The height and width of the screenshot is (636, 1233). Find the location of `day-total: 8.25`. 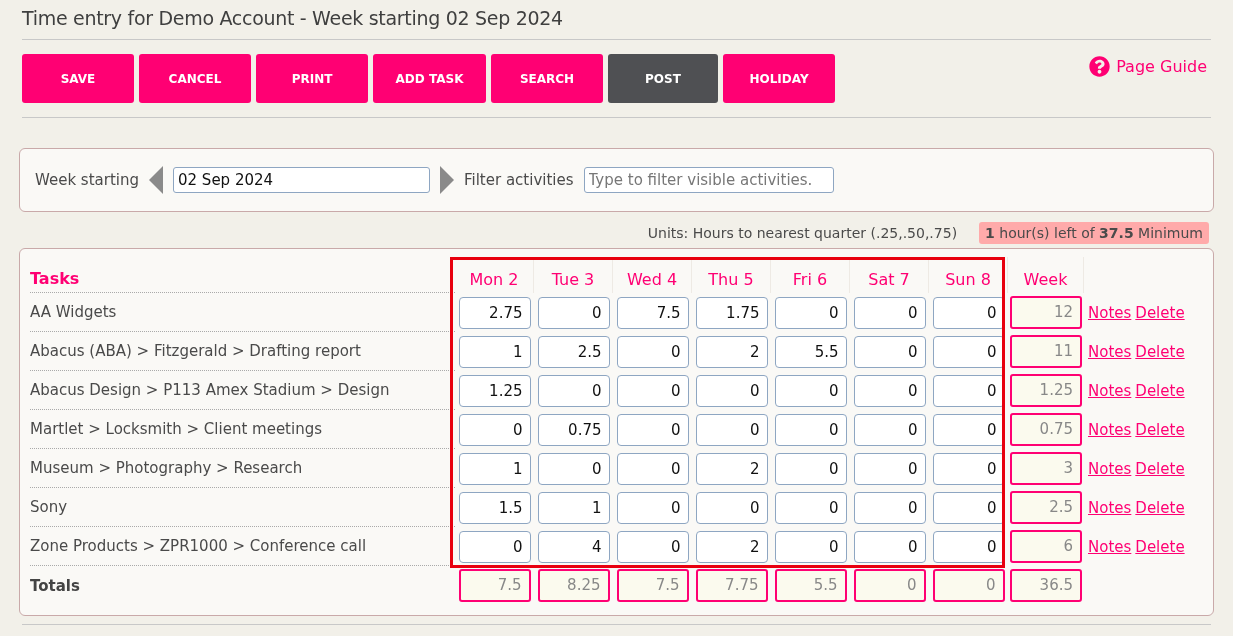

day-total: 8.25 is located at coordinates (573, 585).